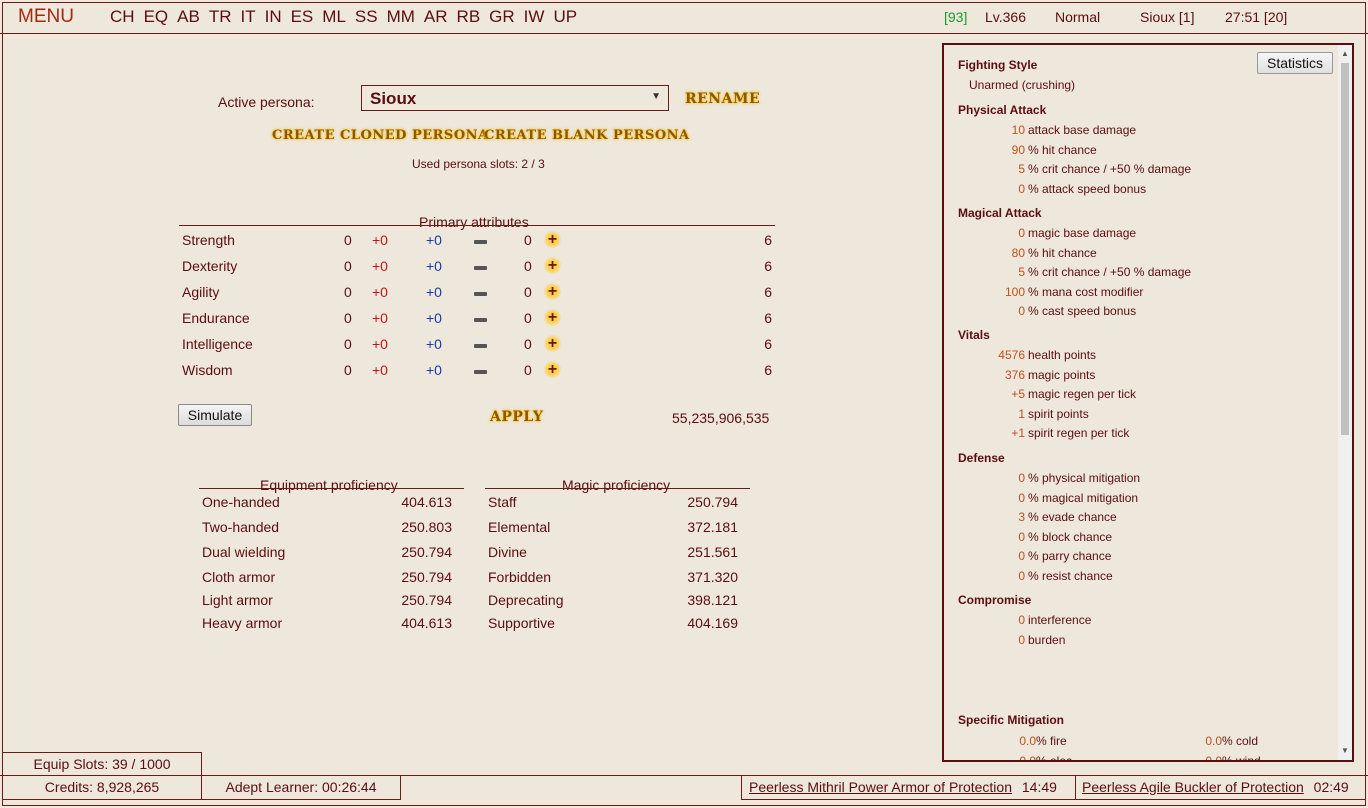 This screenshot has height=808, width=1368. What do you see at coordinates (477, 225) in the screenshot?
I see `attributes-divider` at bounding box center [477, 225].